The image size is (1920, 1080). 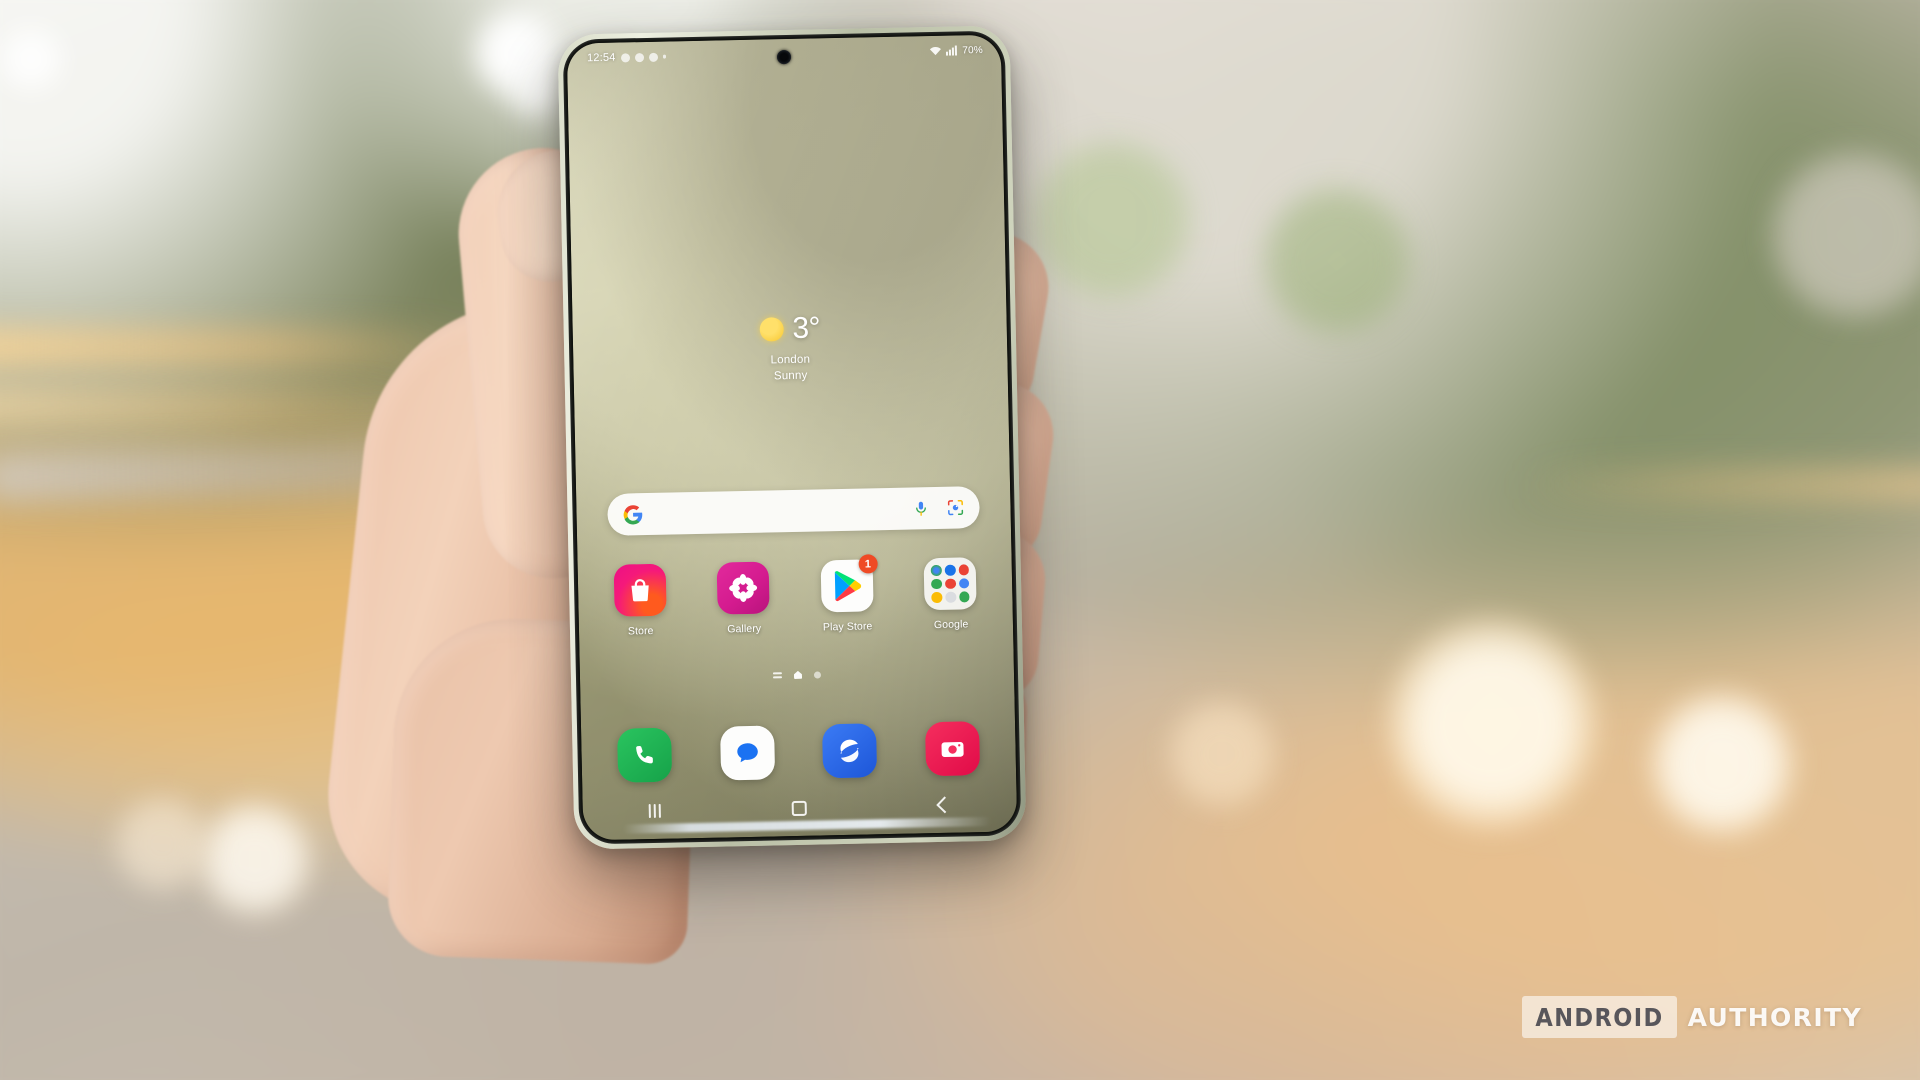 I want to click on camera-icon, so click(x=952, y=749).